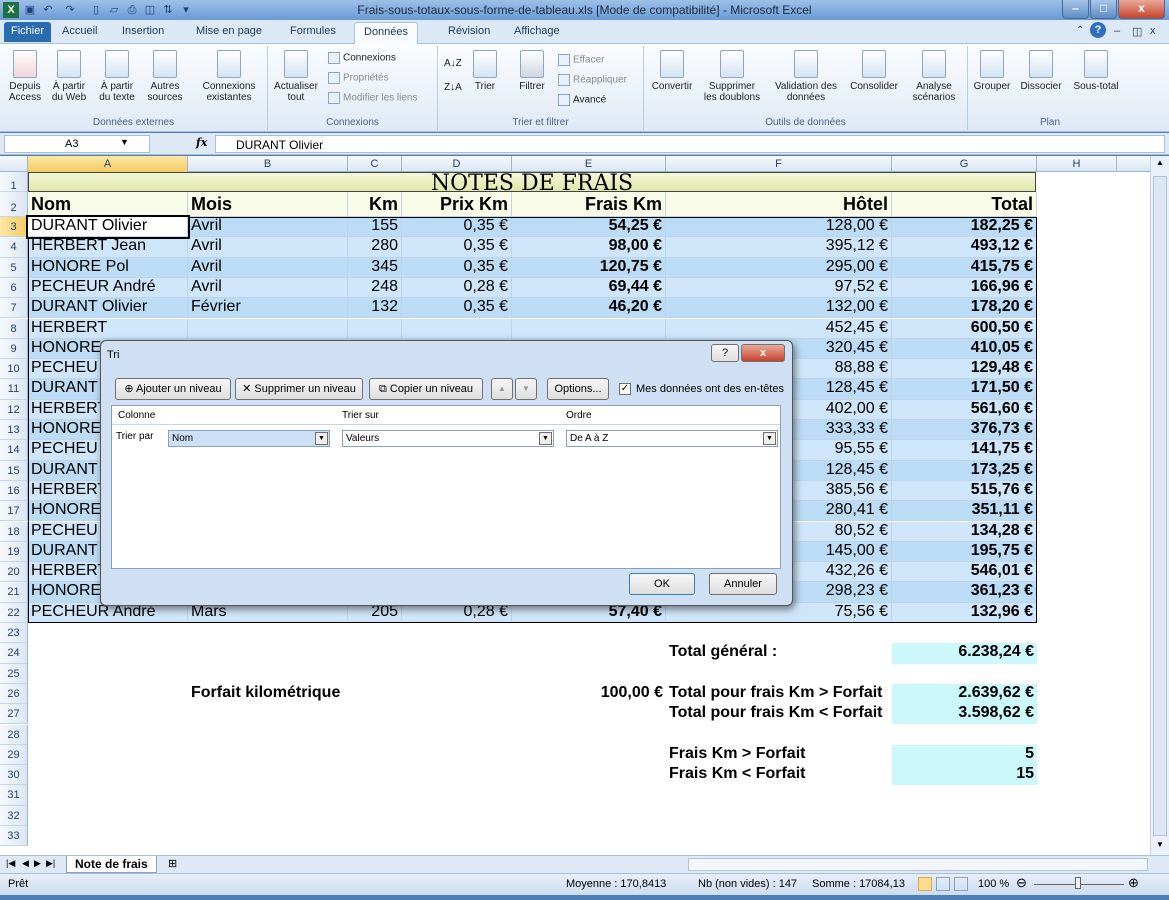 This screenshot has width=1169, height=900. I want to click on row-header: 18, so click(14, 531).